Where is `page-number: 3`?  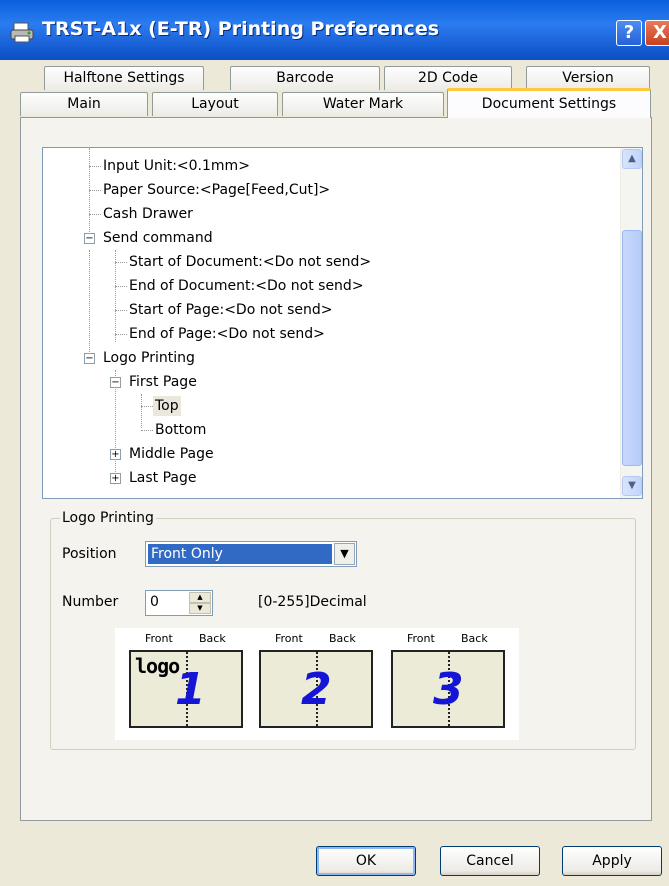
page-number: 3 is located at coordinates (448, 689).